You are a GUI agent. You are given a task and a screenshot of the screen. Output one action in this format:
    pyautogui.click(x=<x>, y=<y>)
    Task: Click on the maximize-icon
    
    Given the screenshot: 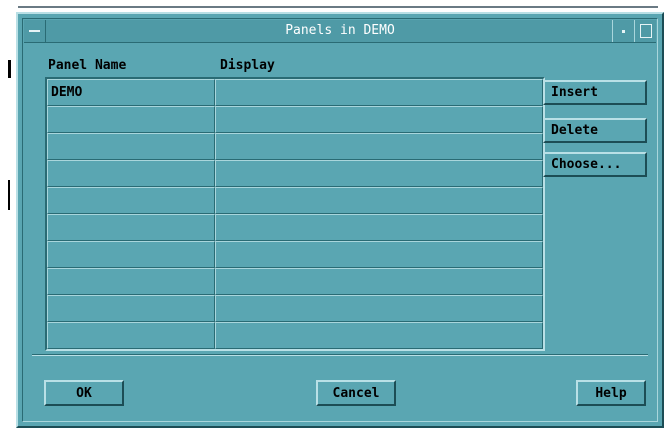 What is the action you would take?
    pyautogui.click(x=646, y=31)
    